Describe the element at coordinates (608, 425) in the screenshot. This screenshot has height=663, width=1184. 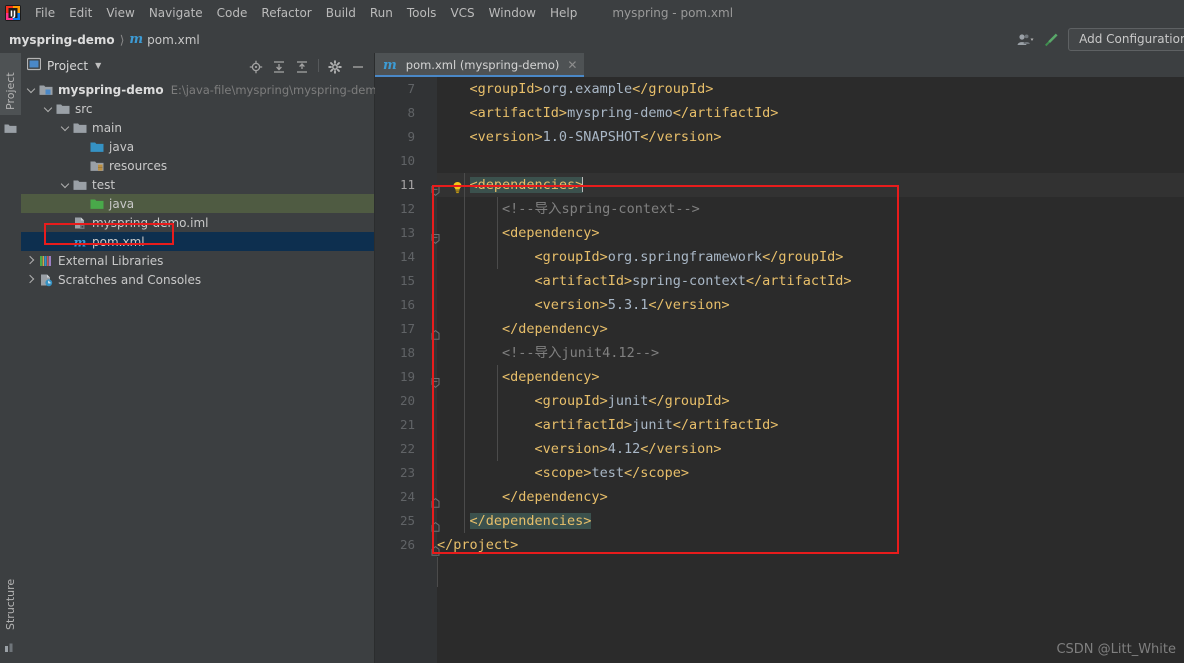
I see `code-line-text: <artifactId>junit</artifactId>` at that location.